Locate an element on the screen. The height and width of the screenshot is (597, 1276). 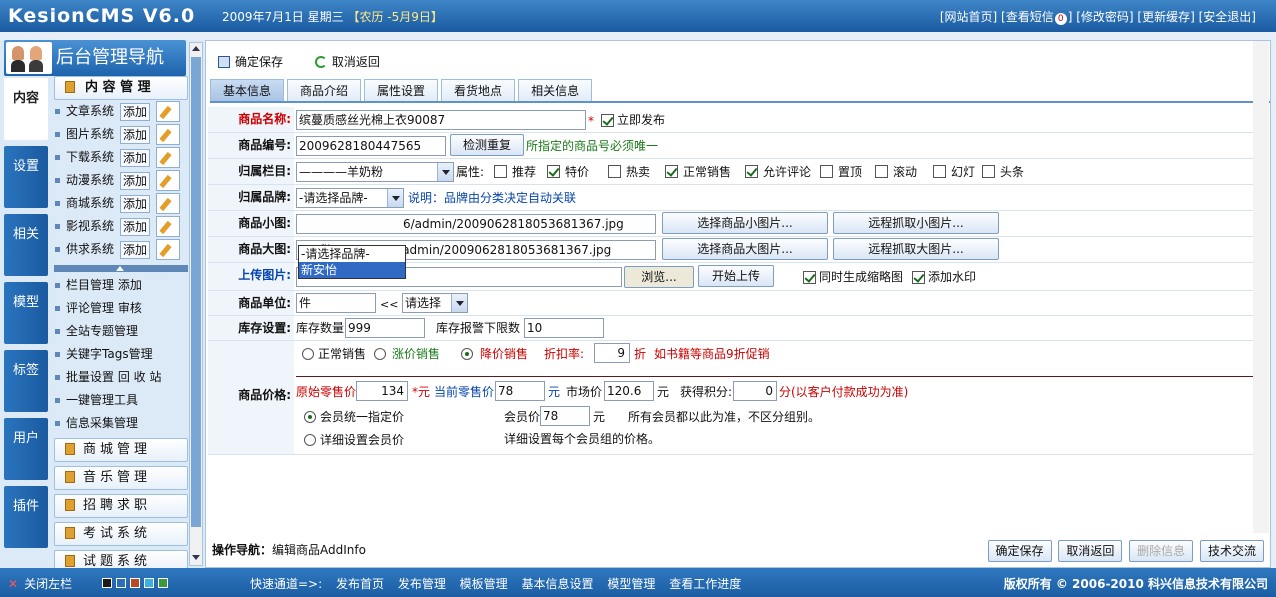
menu-link: 评论管理 审核 is located at coordinates (120, 308).